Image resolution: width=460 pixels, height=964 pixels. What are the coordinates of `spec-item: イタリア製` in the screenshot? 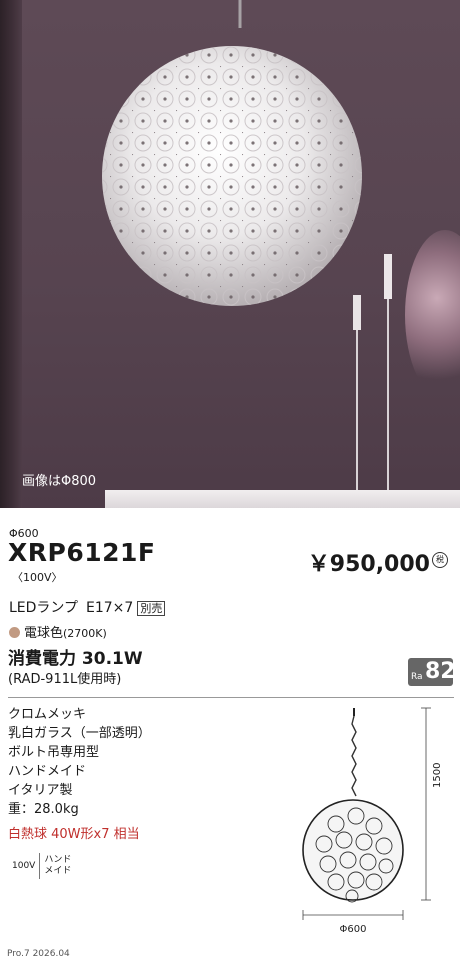 It's located at (40, 790).